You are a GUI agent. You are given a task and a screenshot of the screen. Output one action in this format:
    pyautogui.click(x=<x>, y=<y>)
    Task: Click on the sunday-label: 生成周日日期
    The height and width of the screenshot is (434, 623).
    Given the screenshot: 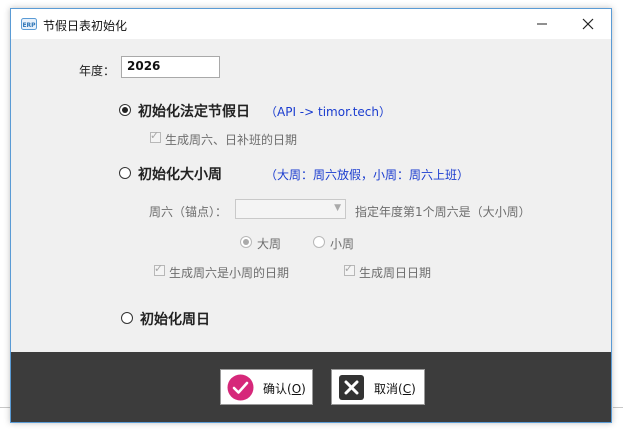 What is the action you would take?
    pyautogui.click(x=395, y=273)
    